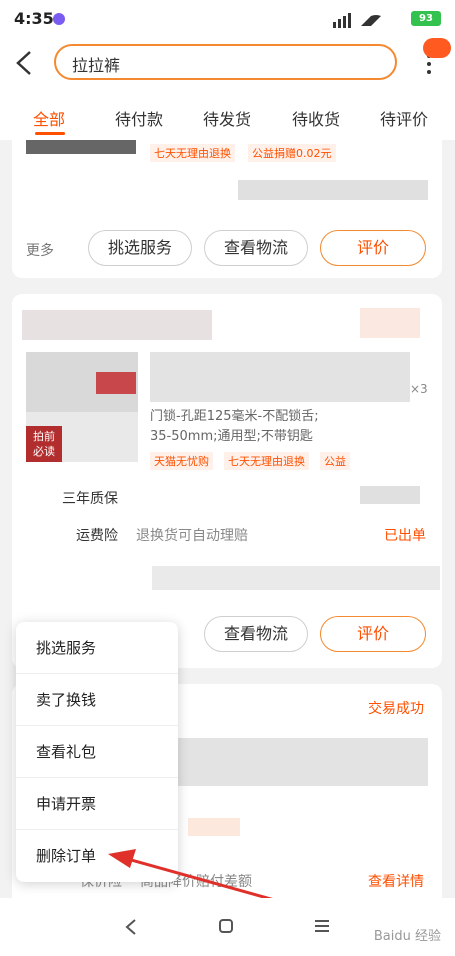  Describe the element at coordinates (407, 936) in the screenshot. I see `watermark: Baidu 经验` at that location.